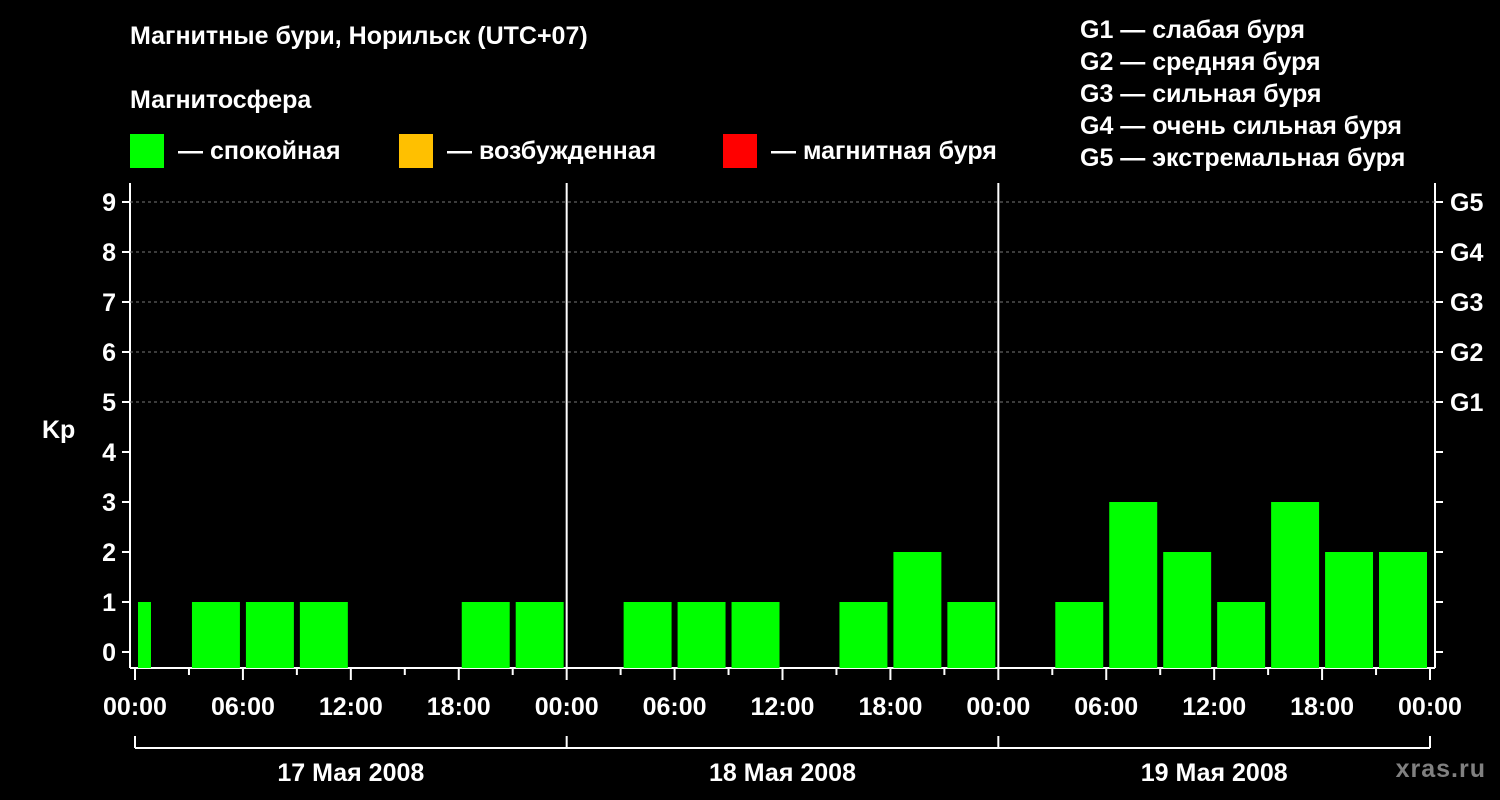  Describe the element at coordinates (109, 203) in the screenshot. I see `y-tick-label: 9` at that location.